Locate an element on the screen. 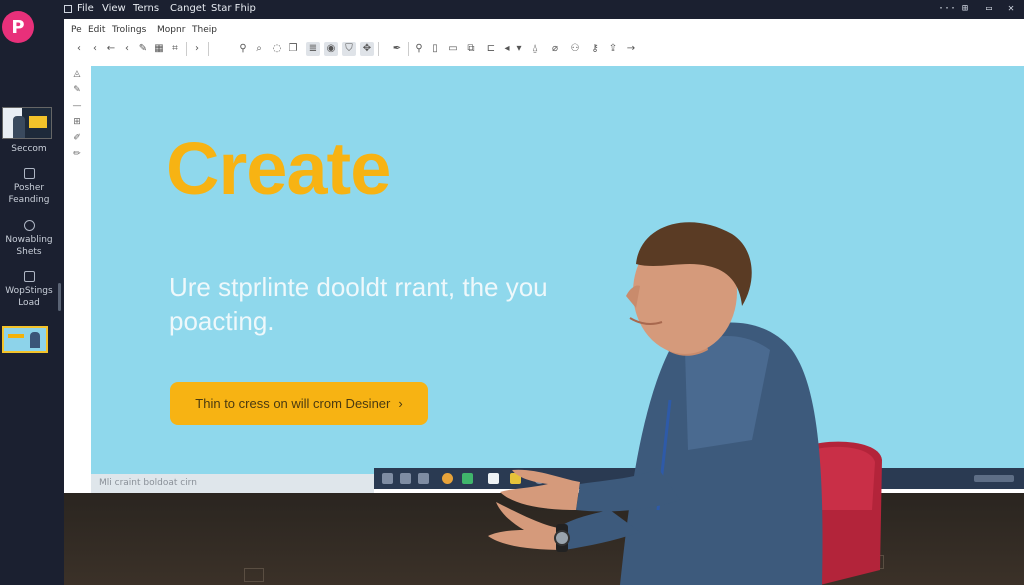  sidebar-item-seccom: Seccom is located at coordinates (29, 149).